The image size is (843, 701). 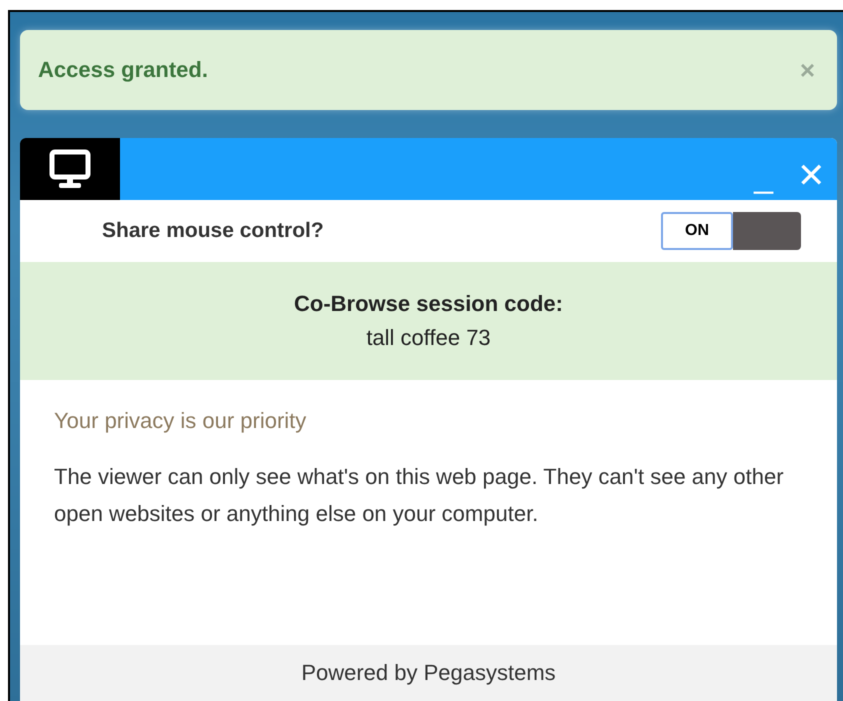 I want to click on minimize-button: _, so click(x=763, y=176).